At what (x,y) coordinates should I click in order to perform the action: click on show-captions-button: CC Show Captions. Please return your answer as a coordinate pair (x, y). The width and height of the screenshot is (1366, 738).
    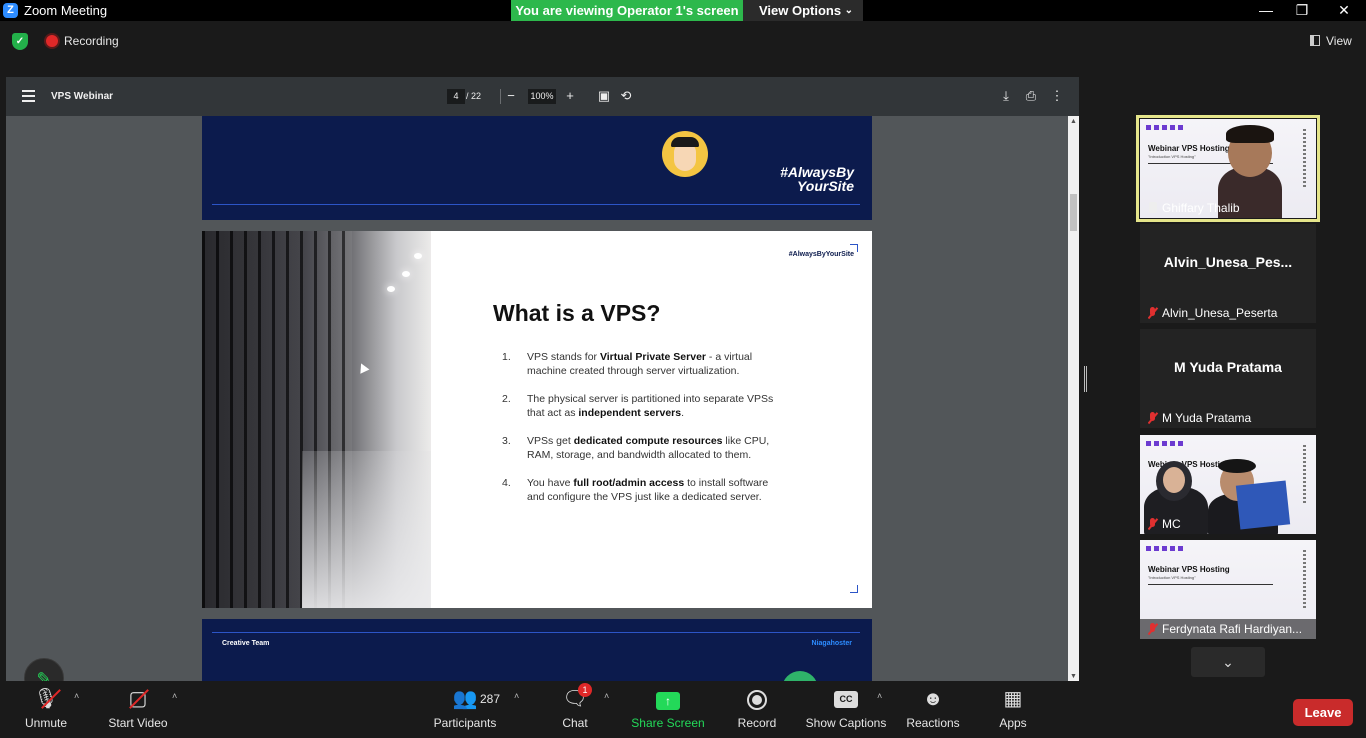
    Looking at the image, I should click on (846, 708).